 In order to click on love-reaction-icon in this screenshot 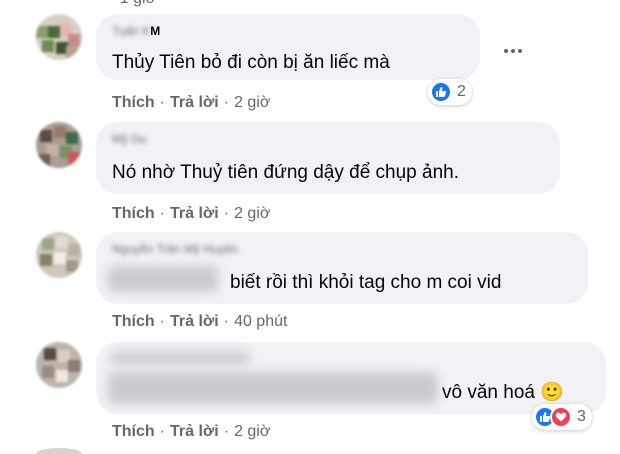, I will do `click(561, 417)`.